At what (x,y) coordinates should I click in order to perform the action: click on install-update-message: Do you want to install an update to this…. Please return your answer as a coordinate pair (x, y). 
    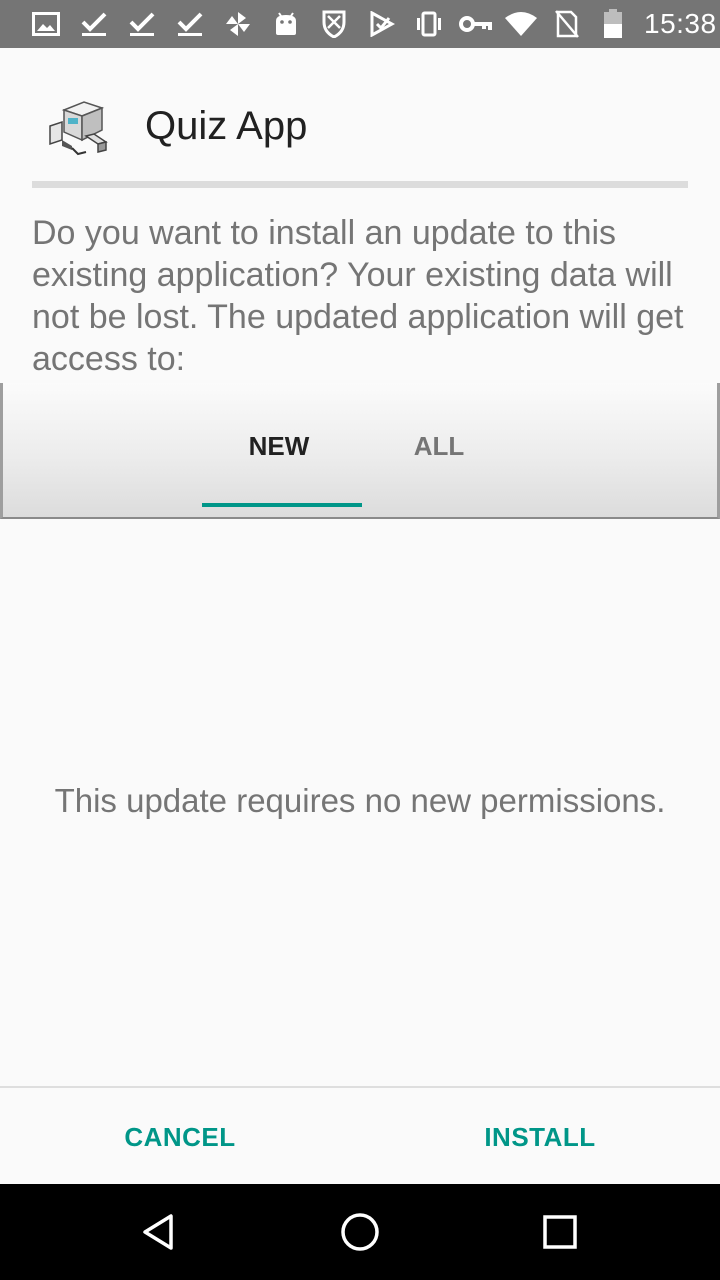
    Looking at the image, I should click on (358, 296).